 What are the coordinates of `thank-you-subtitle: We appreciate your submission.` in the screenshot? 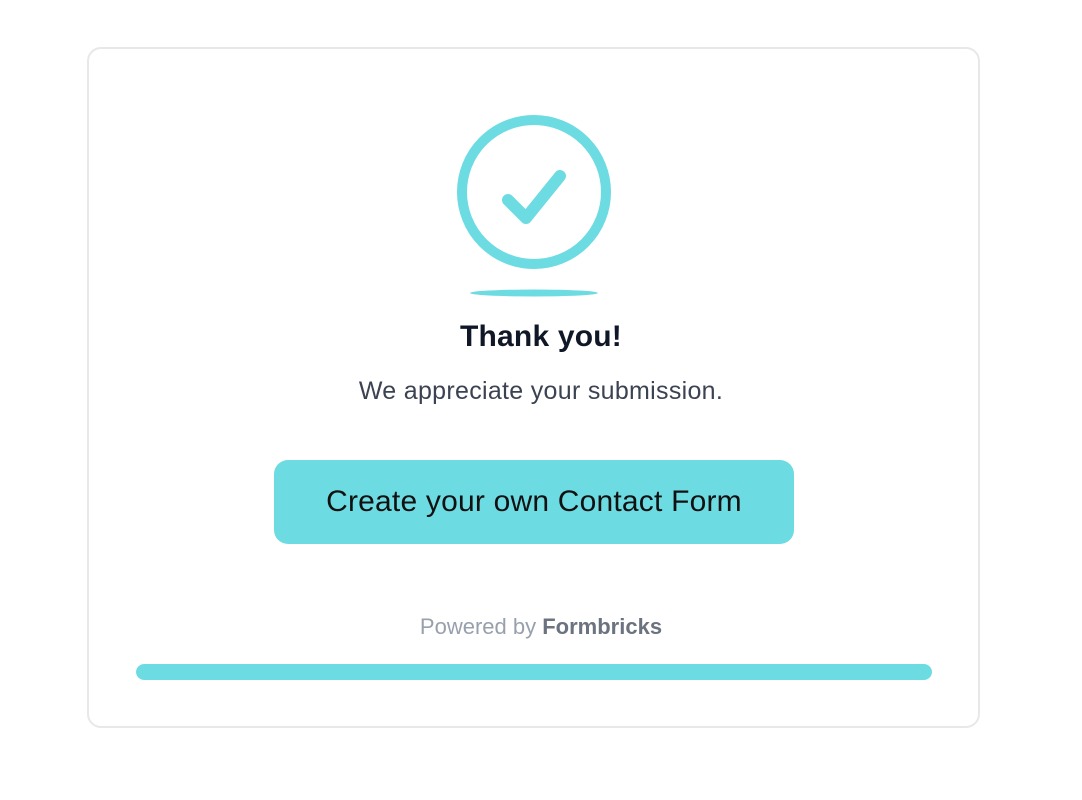 It's located at (541, 391).